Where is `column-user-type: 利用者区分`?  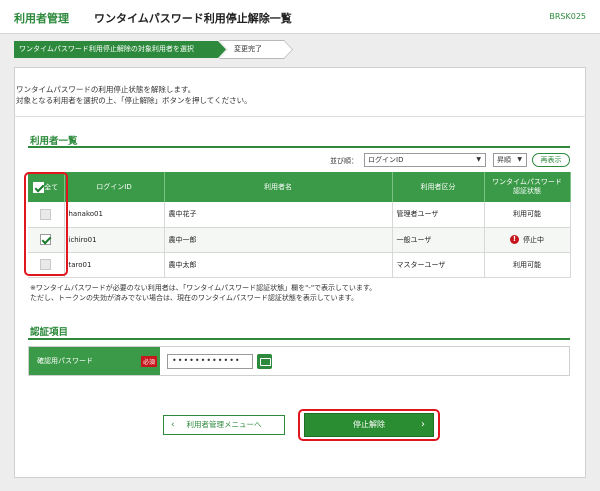 column-user-type: 利用者区分 is located at coordinates (438, 187).